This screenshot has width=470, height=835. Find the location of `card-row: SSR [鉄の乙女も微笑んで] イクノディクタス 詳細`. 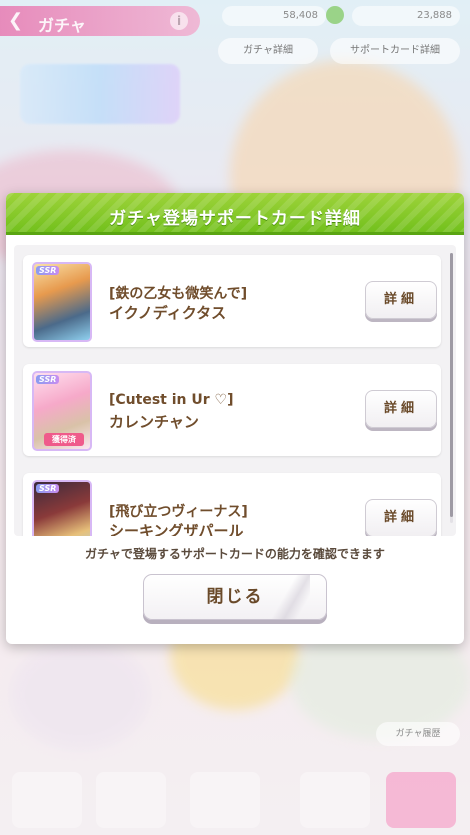

card-row: SSR [鉄の乙女も微笑んで] イクノディクタス 詳細 is located at coordinates (232, 301).